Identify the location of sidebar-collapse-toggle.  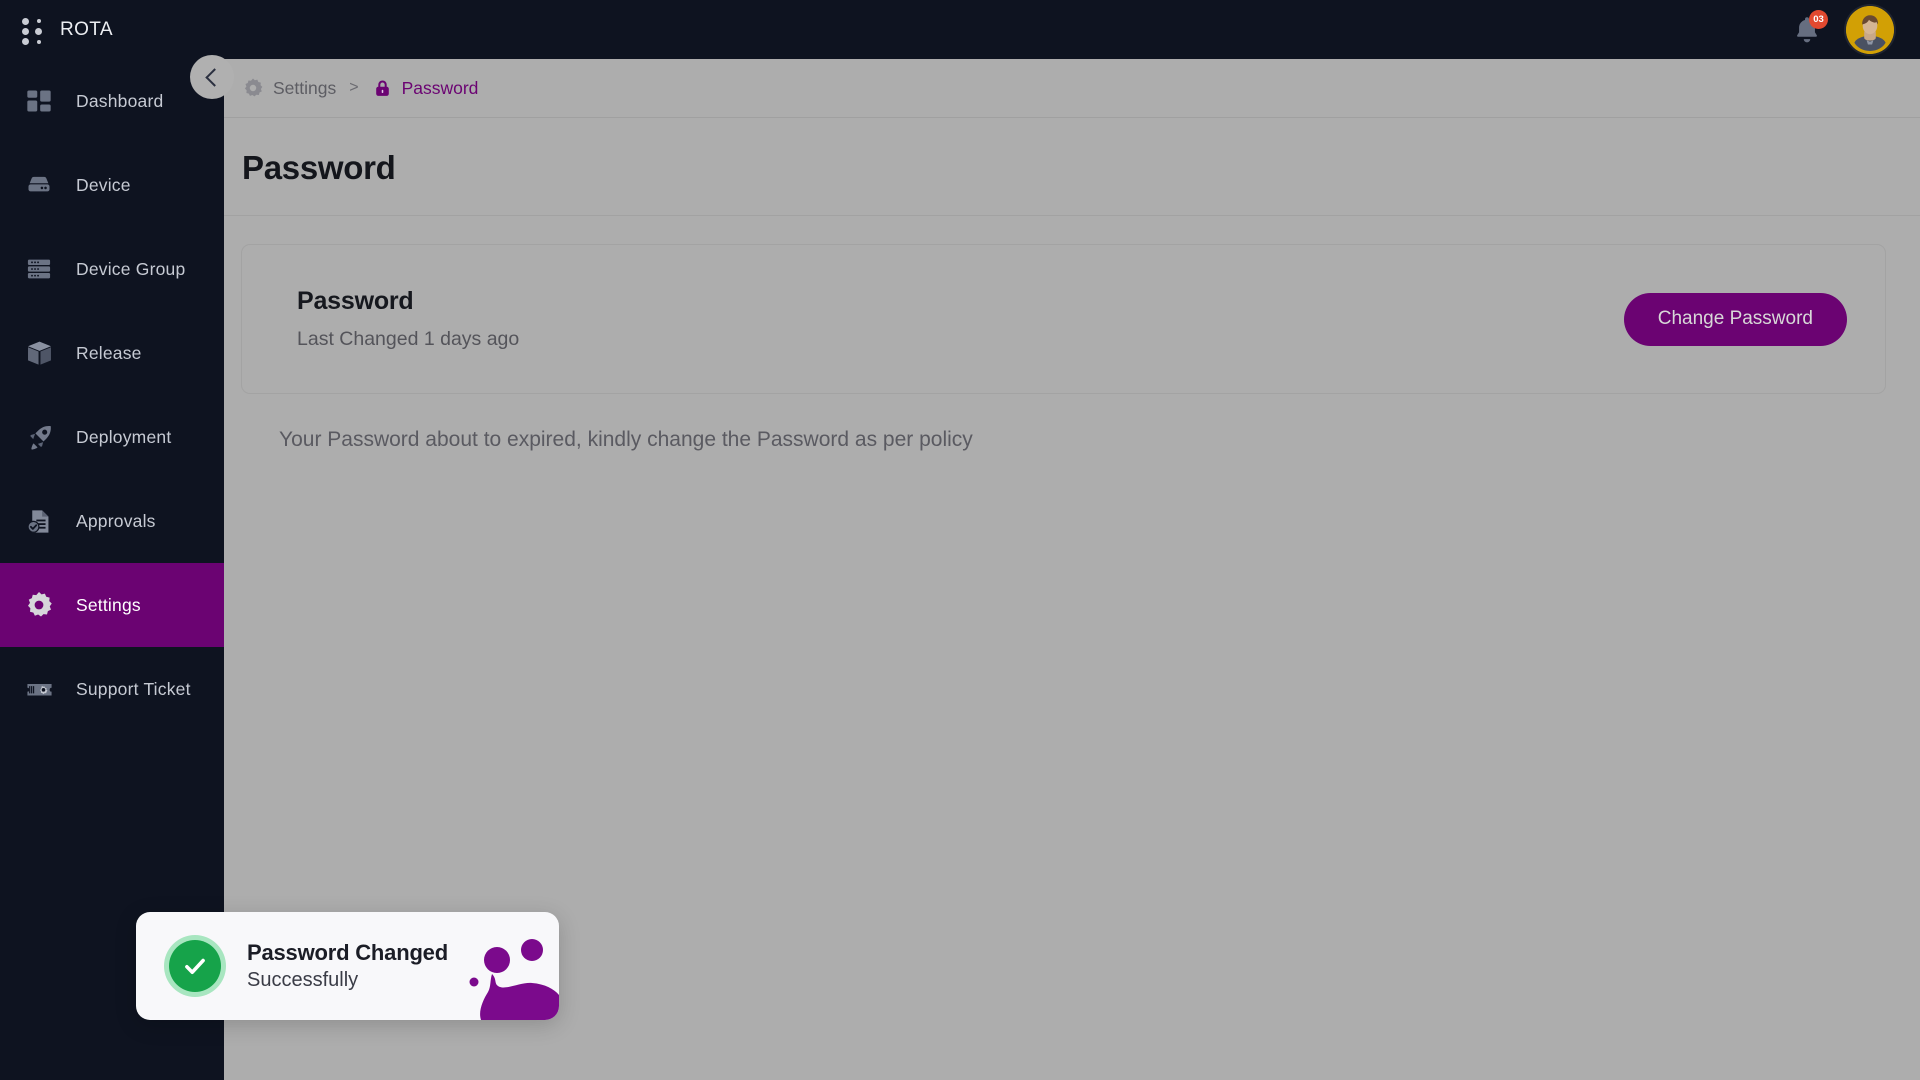
(212, 77).